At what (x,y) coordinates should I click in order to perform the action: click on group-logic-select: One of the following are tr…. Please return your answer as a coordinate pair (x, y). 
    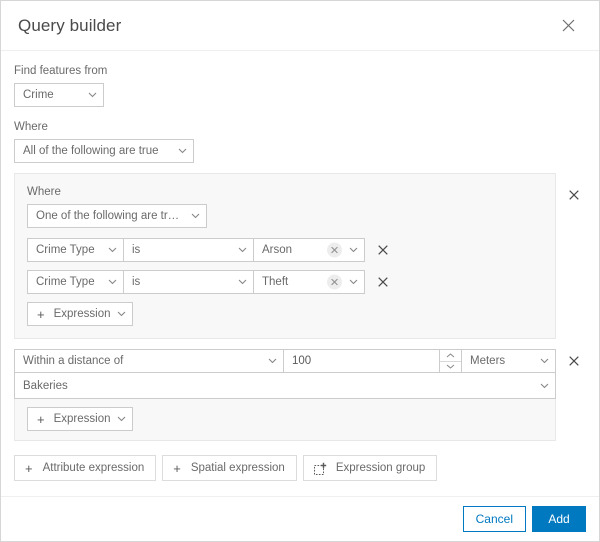
    Looking at the image, I should click on (117, 216).